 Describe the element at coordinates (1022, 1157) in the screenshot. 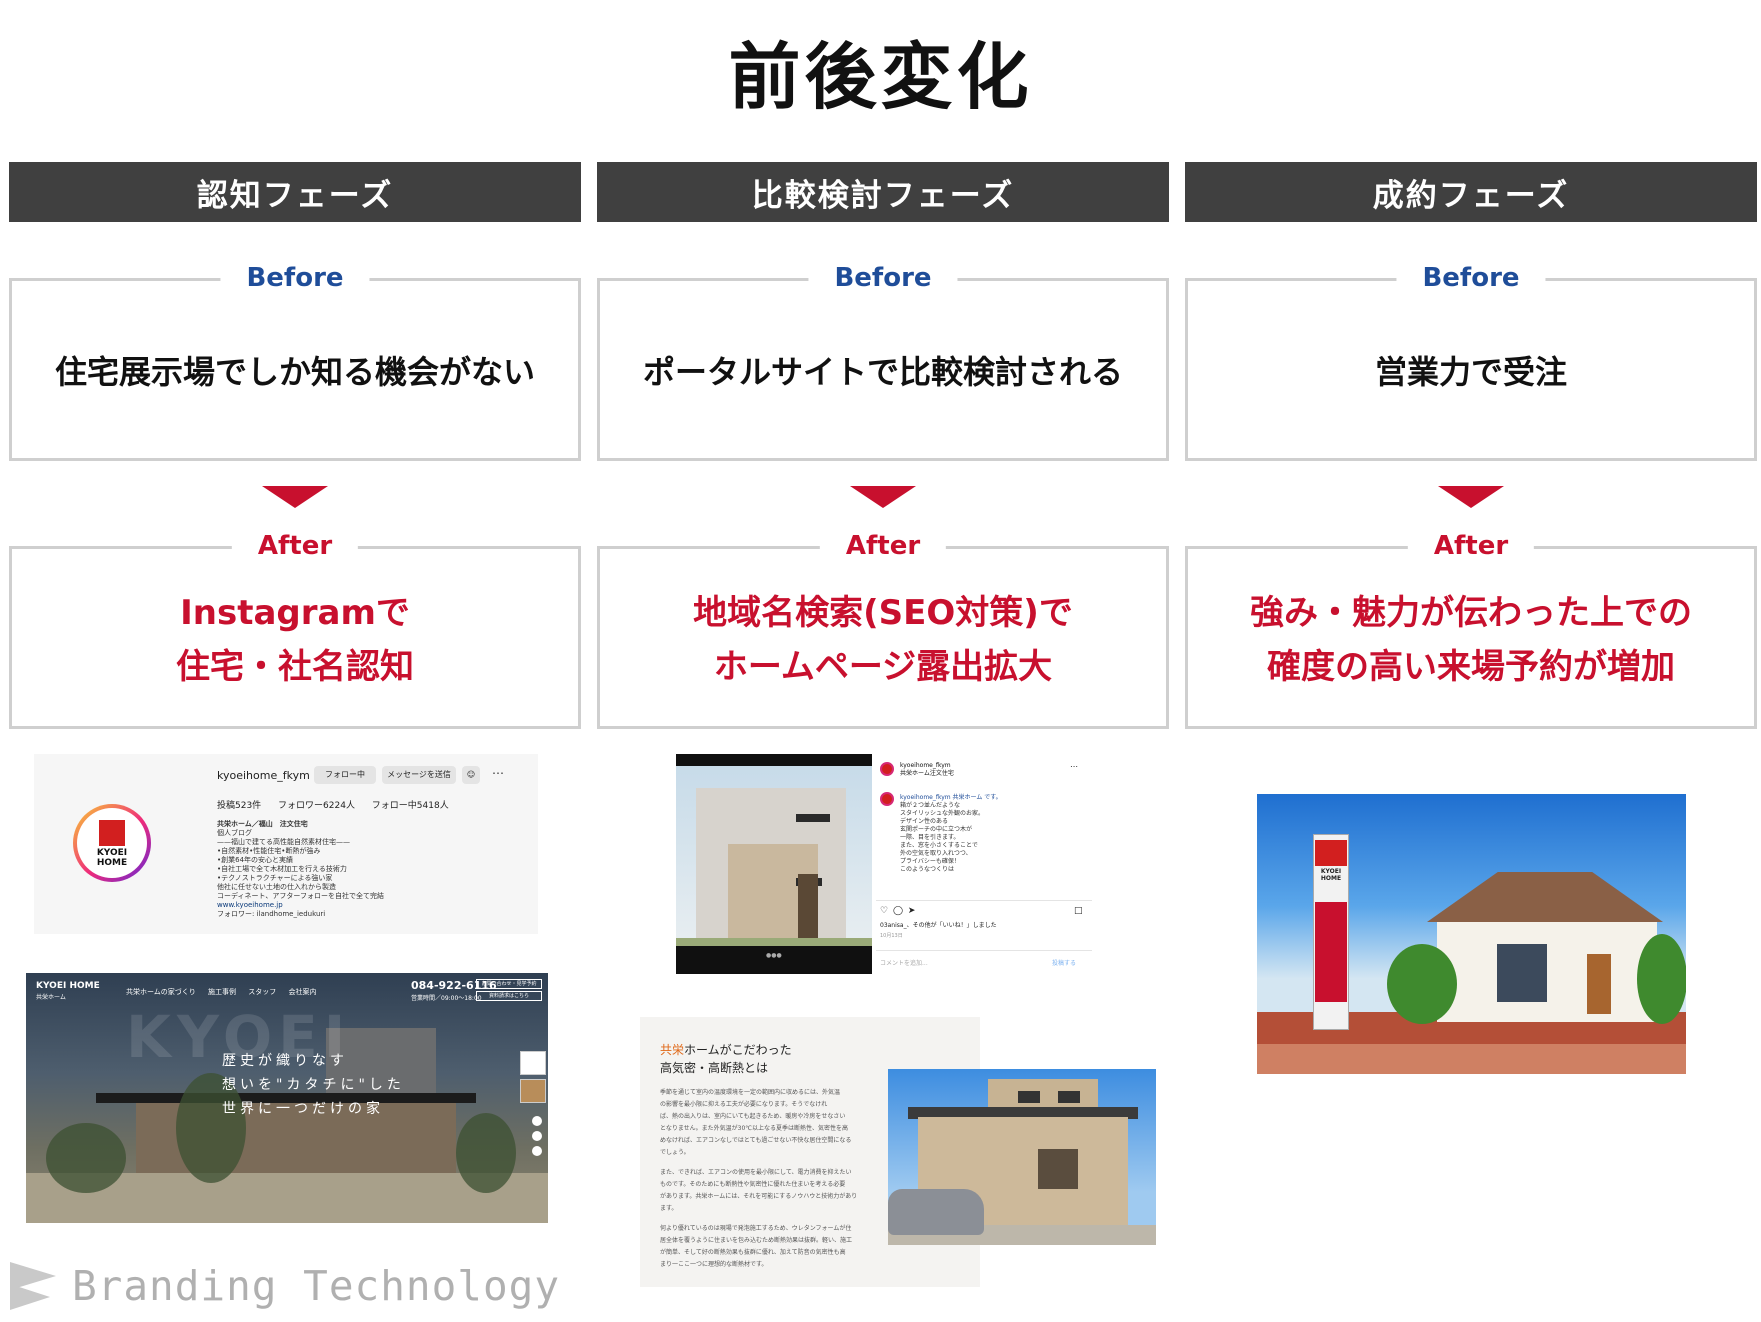

I see `article-house-photo` at that location.